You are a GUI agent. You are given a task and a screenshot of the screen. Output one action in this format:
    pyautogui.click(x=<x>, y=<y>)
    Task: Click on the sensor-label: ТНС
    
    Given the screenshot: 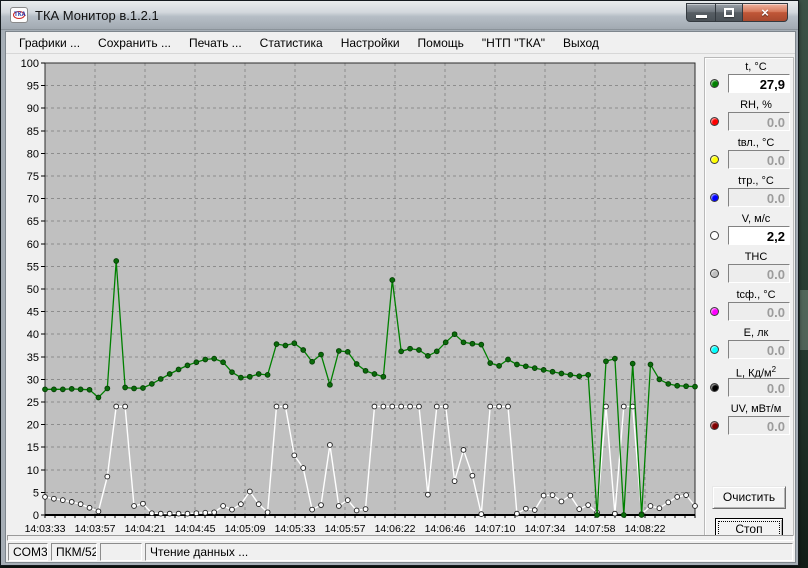 What is the action you would take?
    pyautogui.click(x=756, y=257)
    